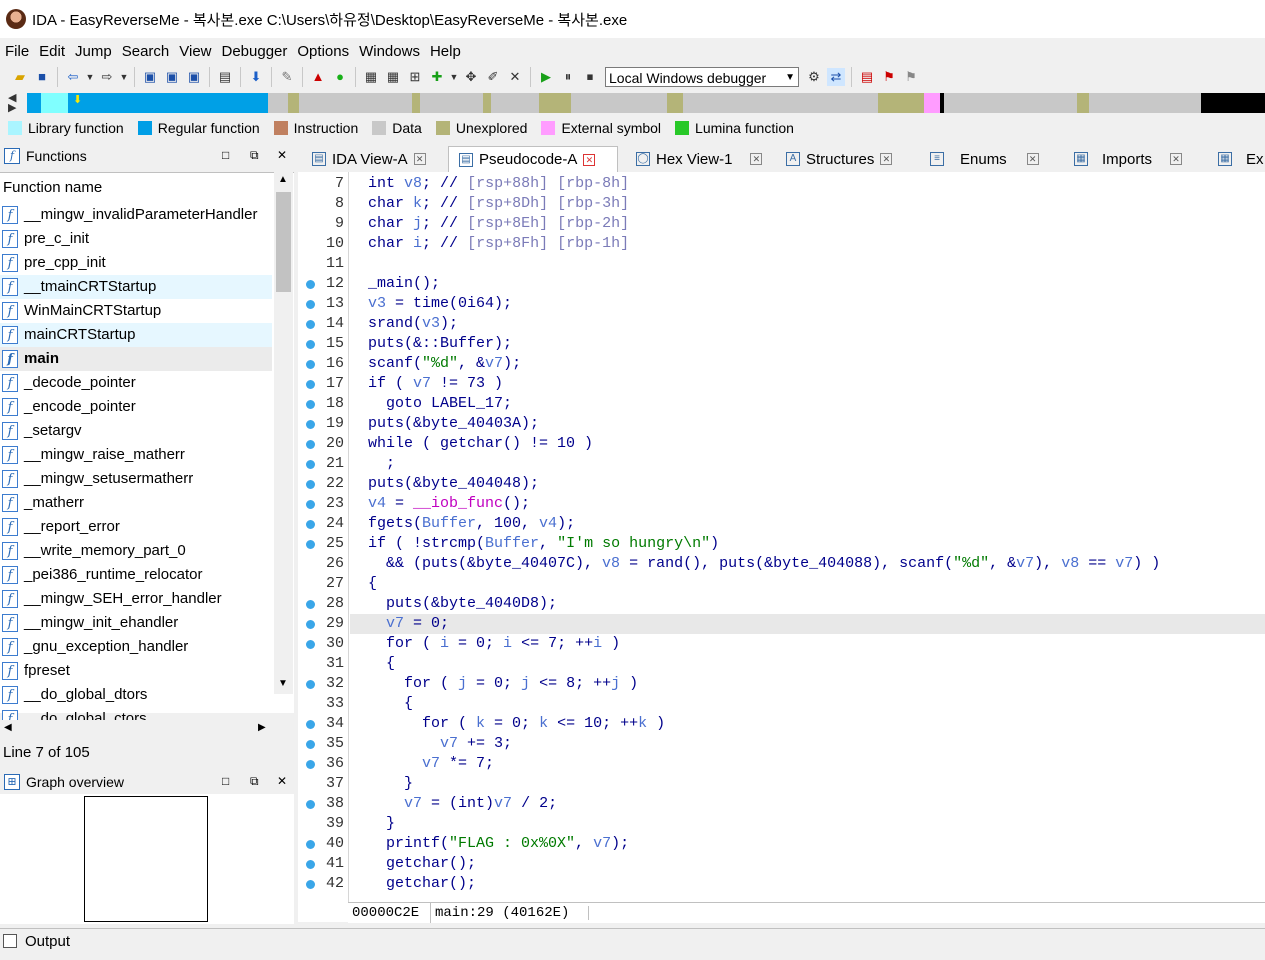  I want to click on functions-horizontal-scrollbar: ◀ ▶, so click(137, 729).